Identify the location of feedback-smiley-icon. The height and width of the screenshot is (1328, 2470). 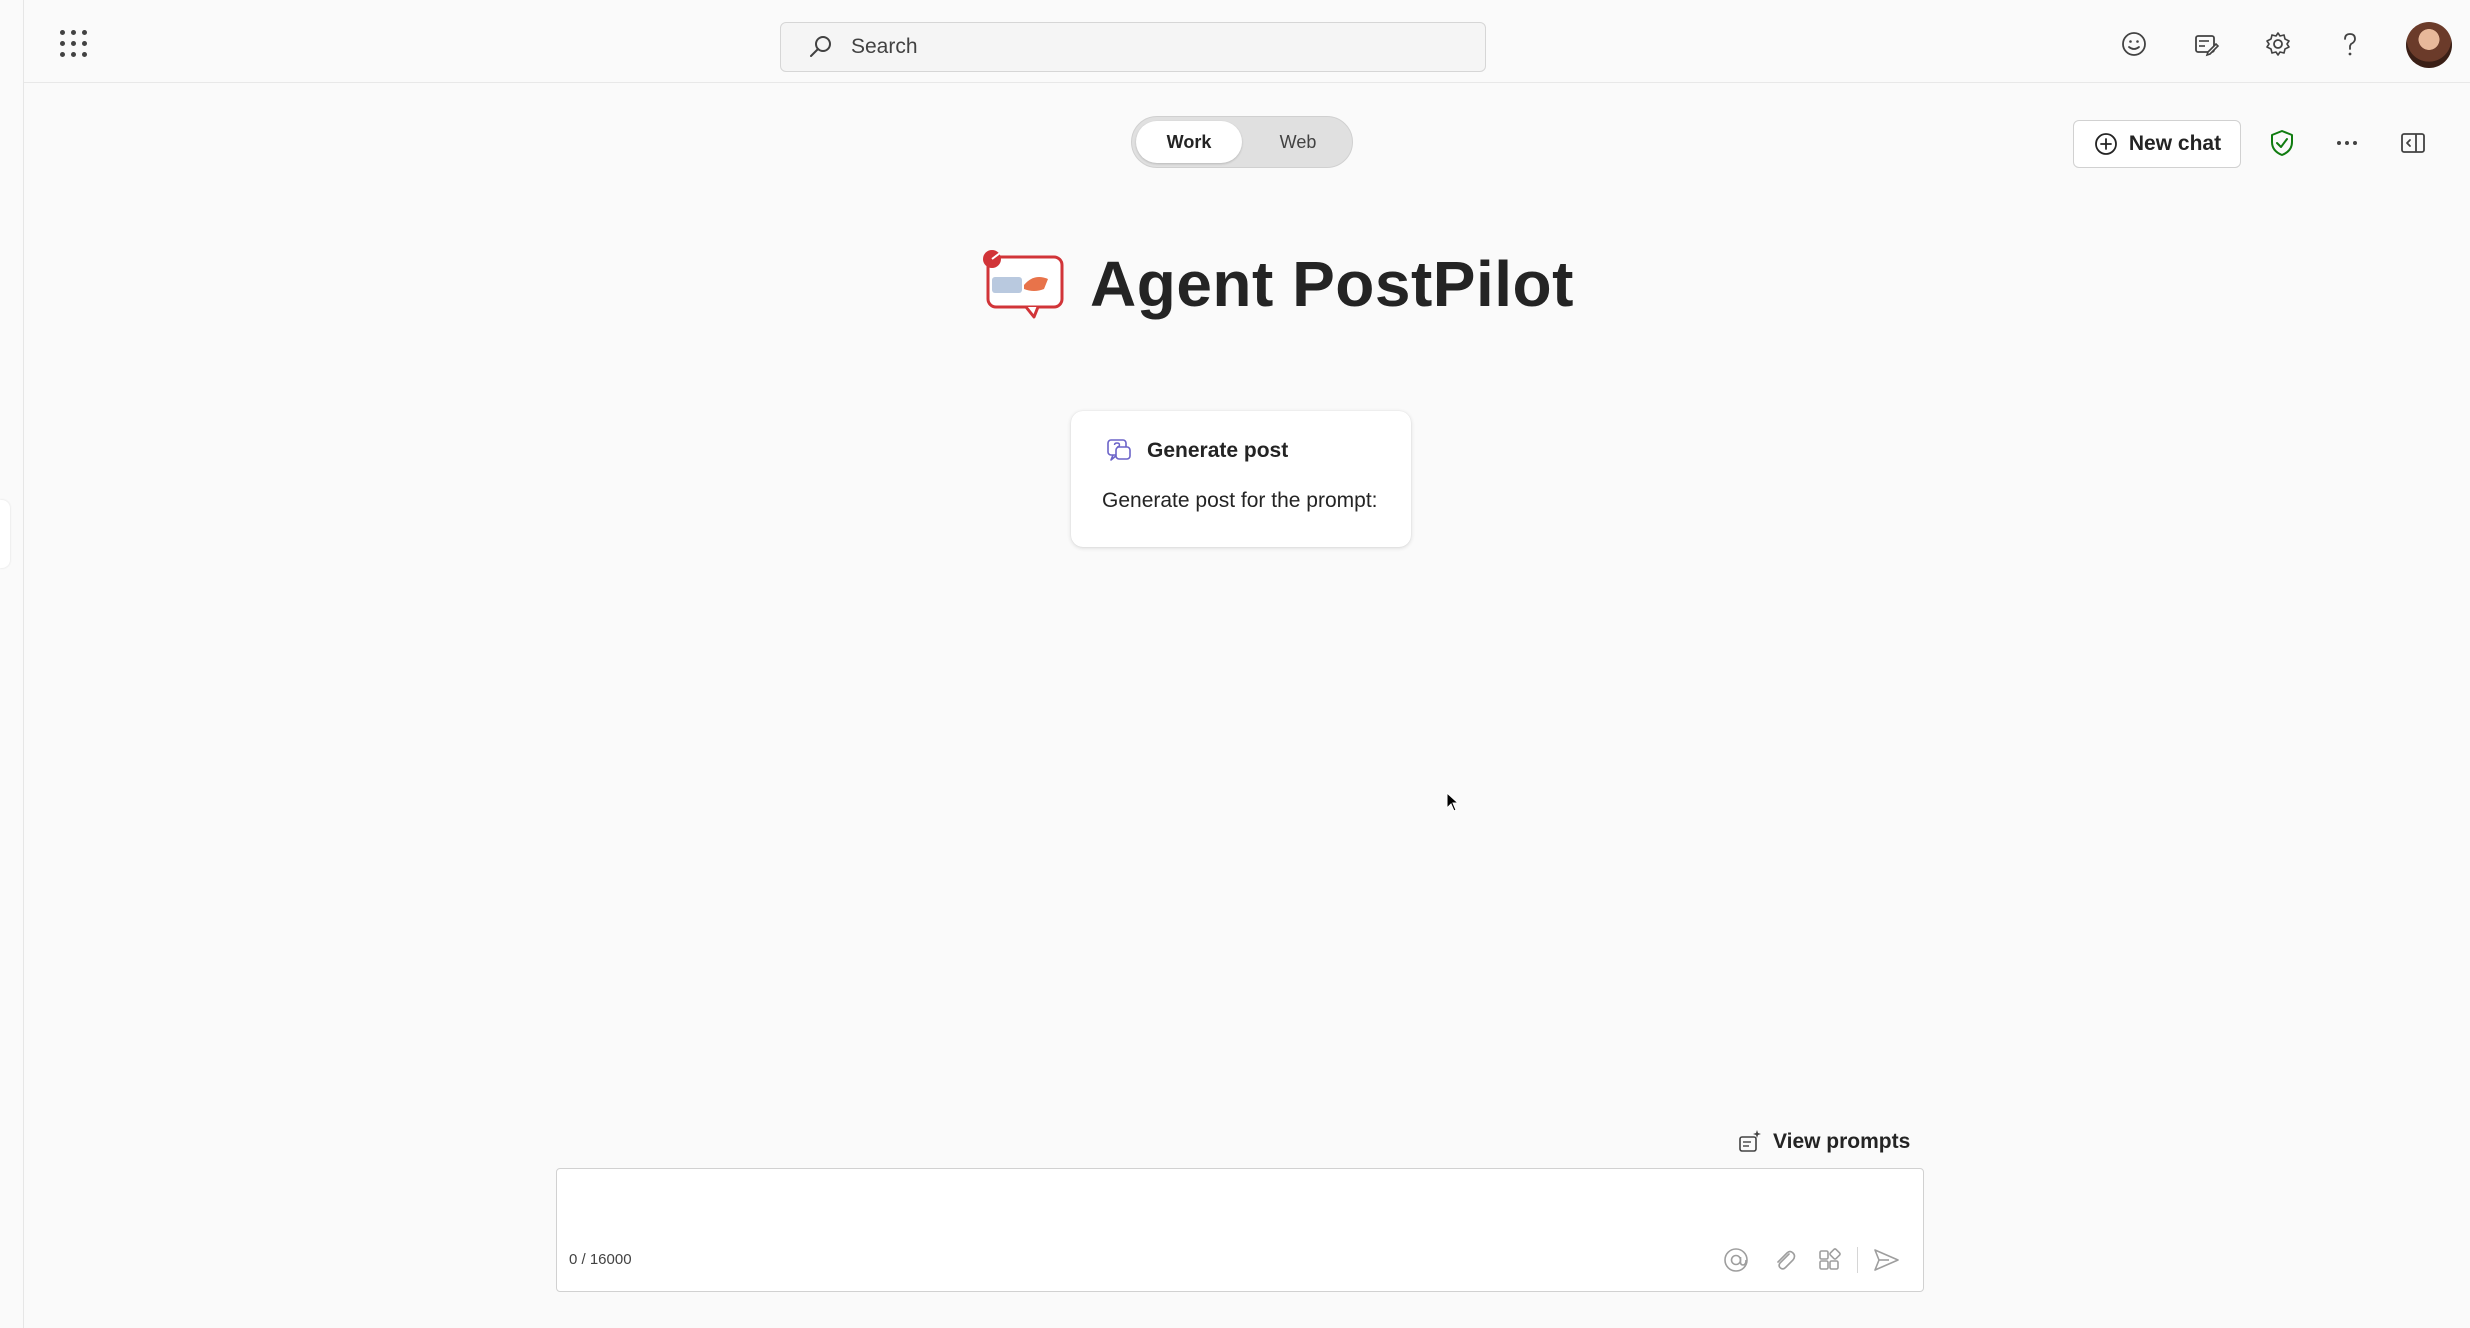
(2134, 44).